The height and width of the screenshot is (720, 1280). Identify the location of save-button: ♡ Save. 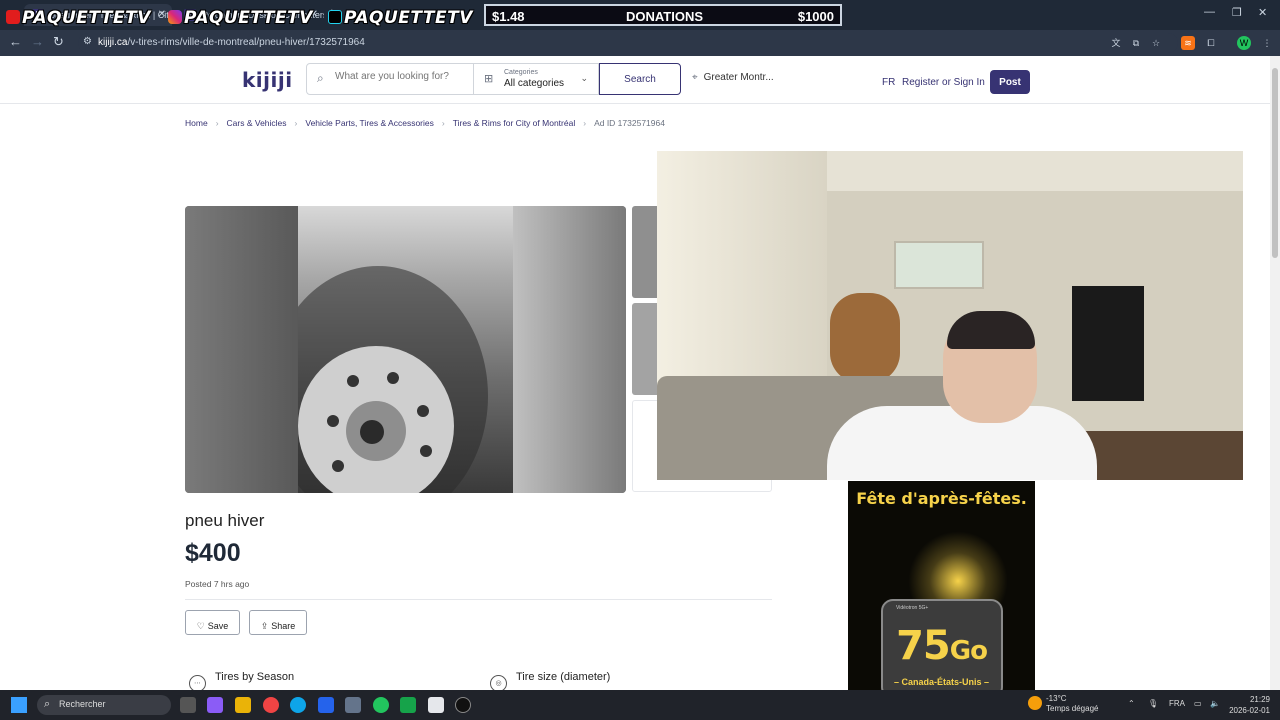
(212, 622).